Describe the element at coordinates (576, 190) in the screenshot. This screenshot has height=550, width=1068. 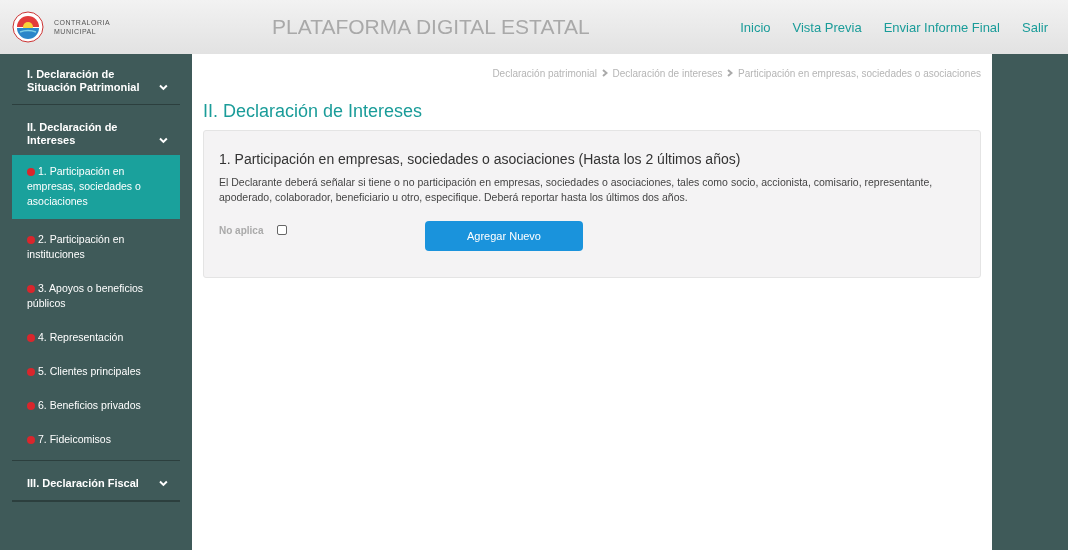
I see `card-description: El Declarante deberá señalar si tiene o no participación en empresas, sociedades o asociaciones, tales como socio, accionista, comisario, representante, apoderado, colaborador, beneficiario u otro, especifique. Deberá reportar hasta los últimos dos años.` at that location.